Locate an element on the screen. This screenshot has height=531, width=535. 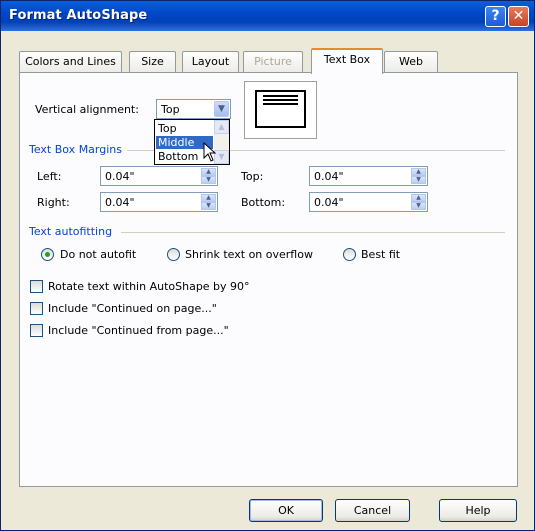
continued-on-page-label: Include "Continued on page..." is located at coordinates (132, 308).